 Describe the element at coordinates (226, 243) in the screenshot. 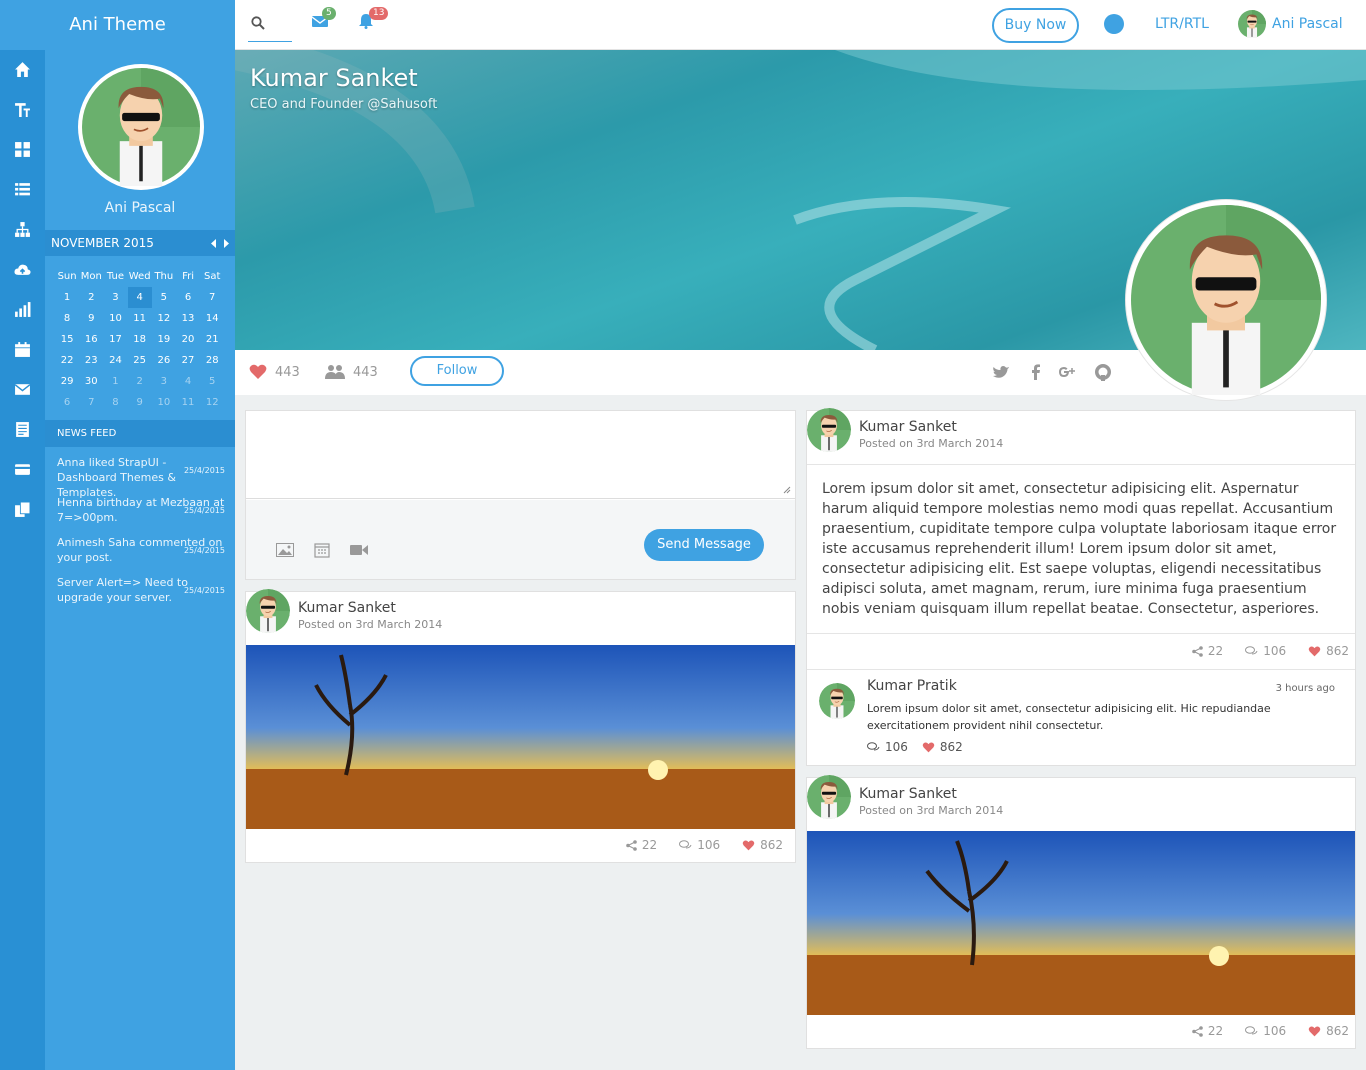

I see `chevron-right-icon` at that location.